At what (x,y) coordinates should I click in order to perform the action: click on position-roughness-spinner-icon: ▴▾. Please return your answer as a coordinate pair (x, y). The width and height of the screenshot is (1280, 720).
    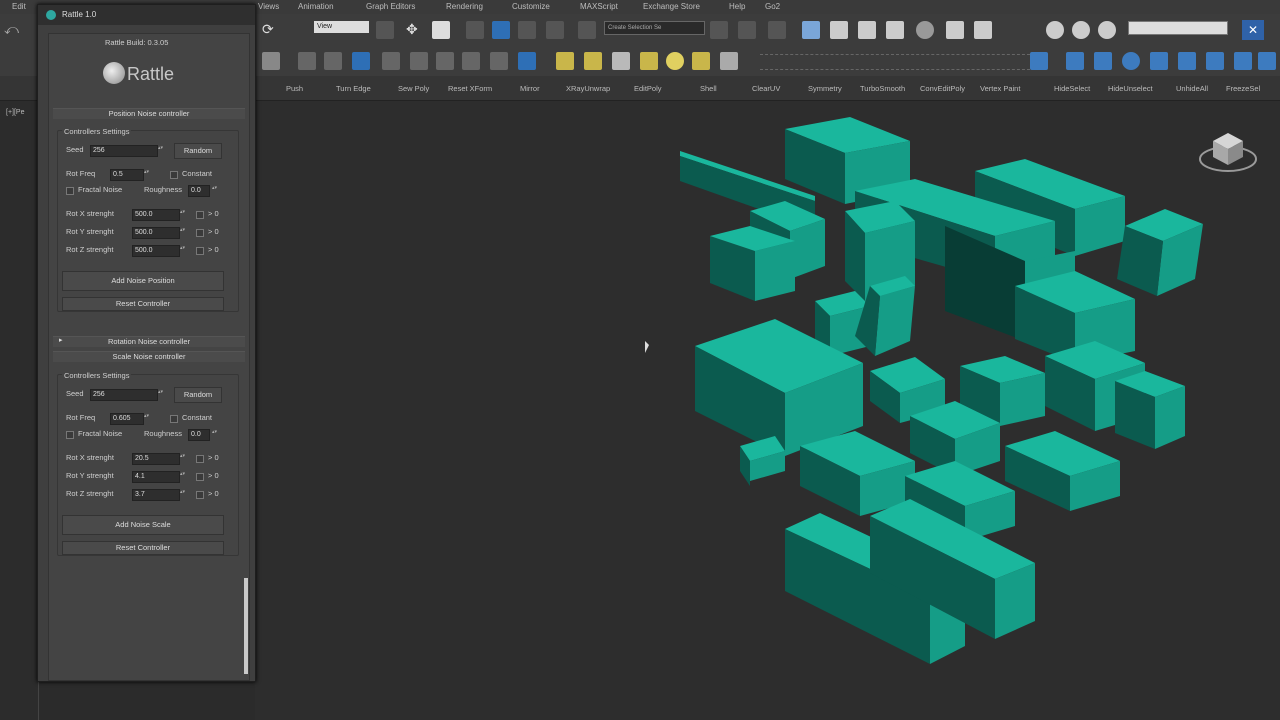
    Looking at the image, I should click on (214, 190).